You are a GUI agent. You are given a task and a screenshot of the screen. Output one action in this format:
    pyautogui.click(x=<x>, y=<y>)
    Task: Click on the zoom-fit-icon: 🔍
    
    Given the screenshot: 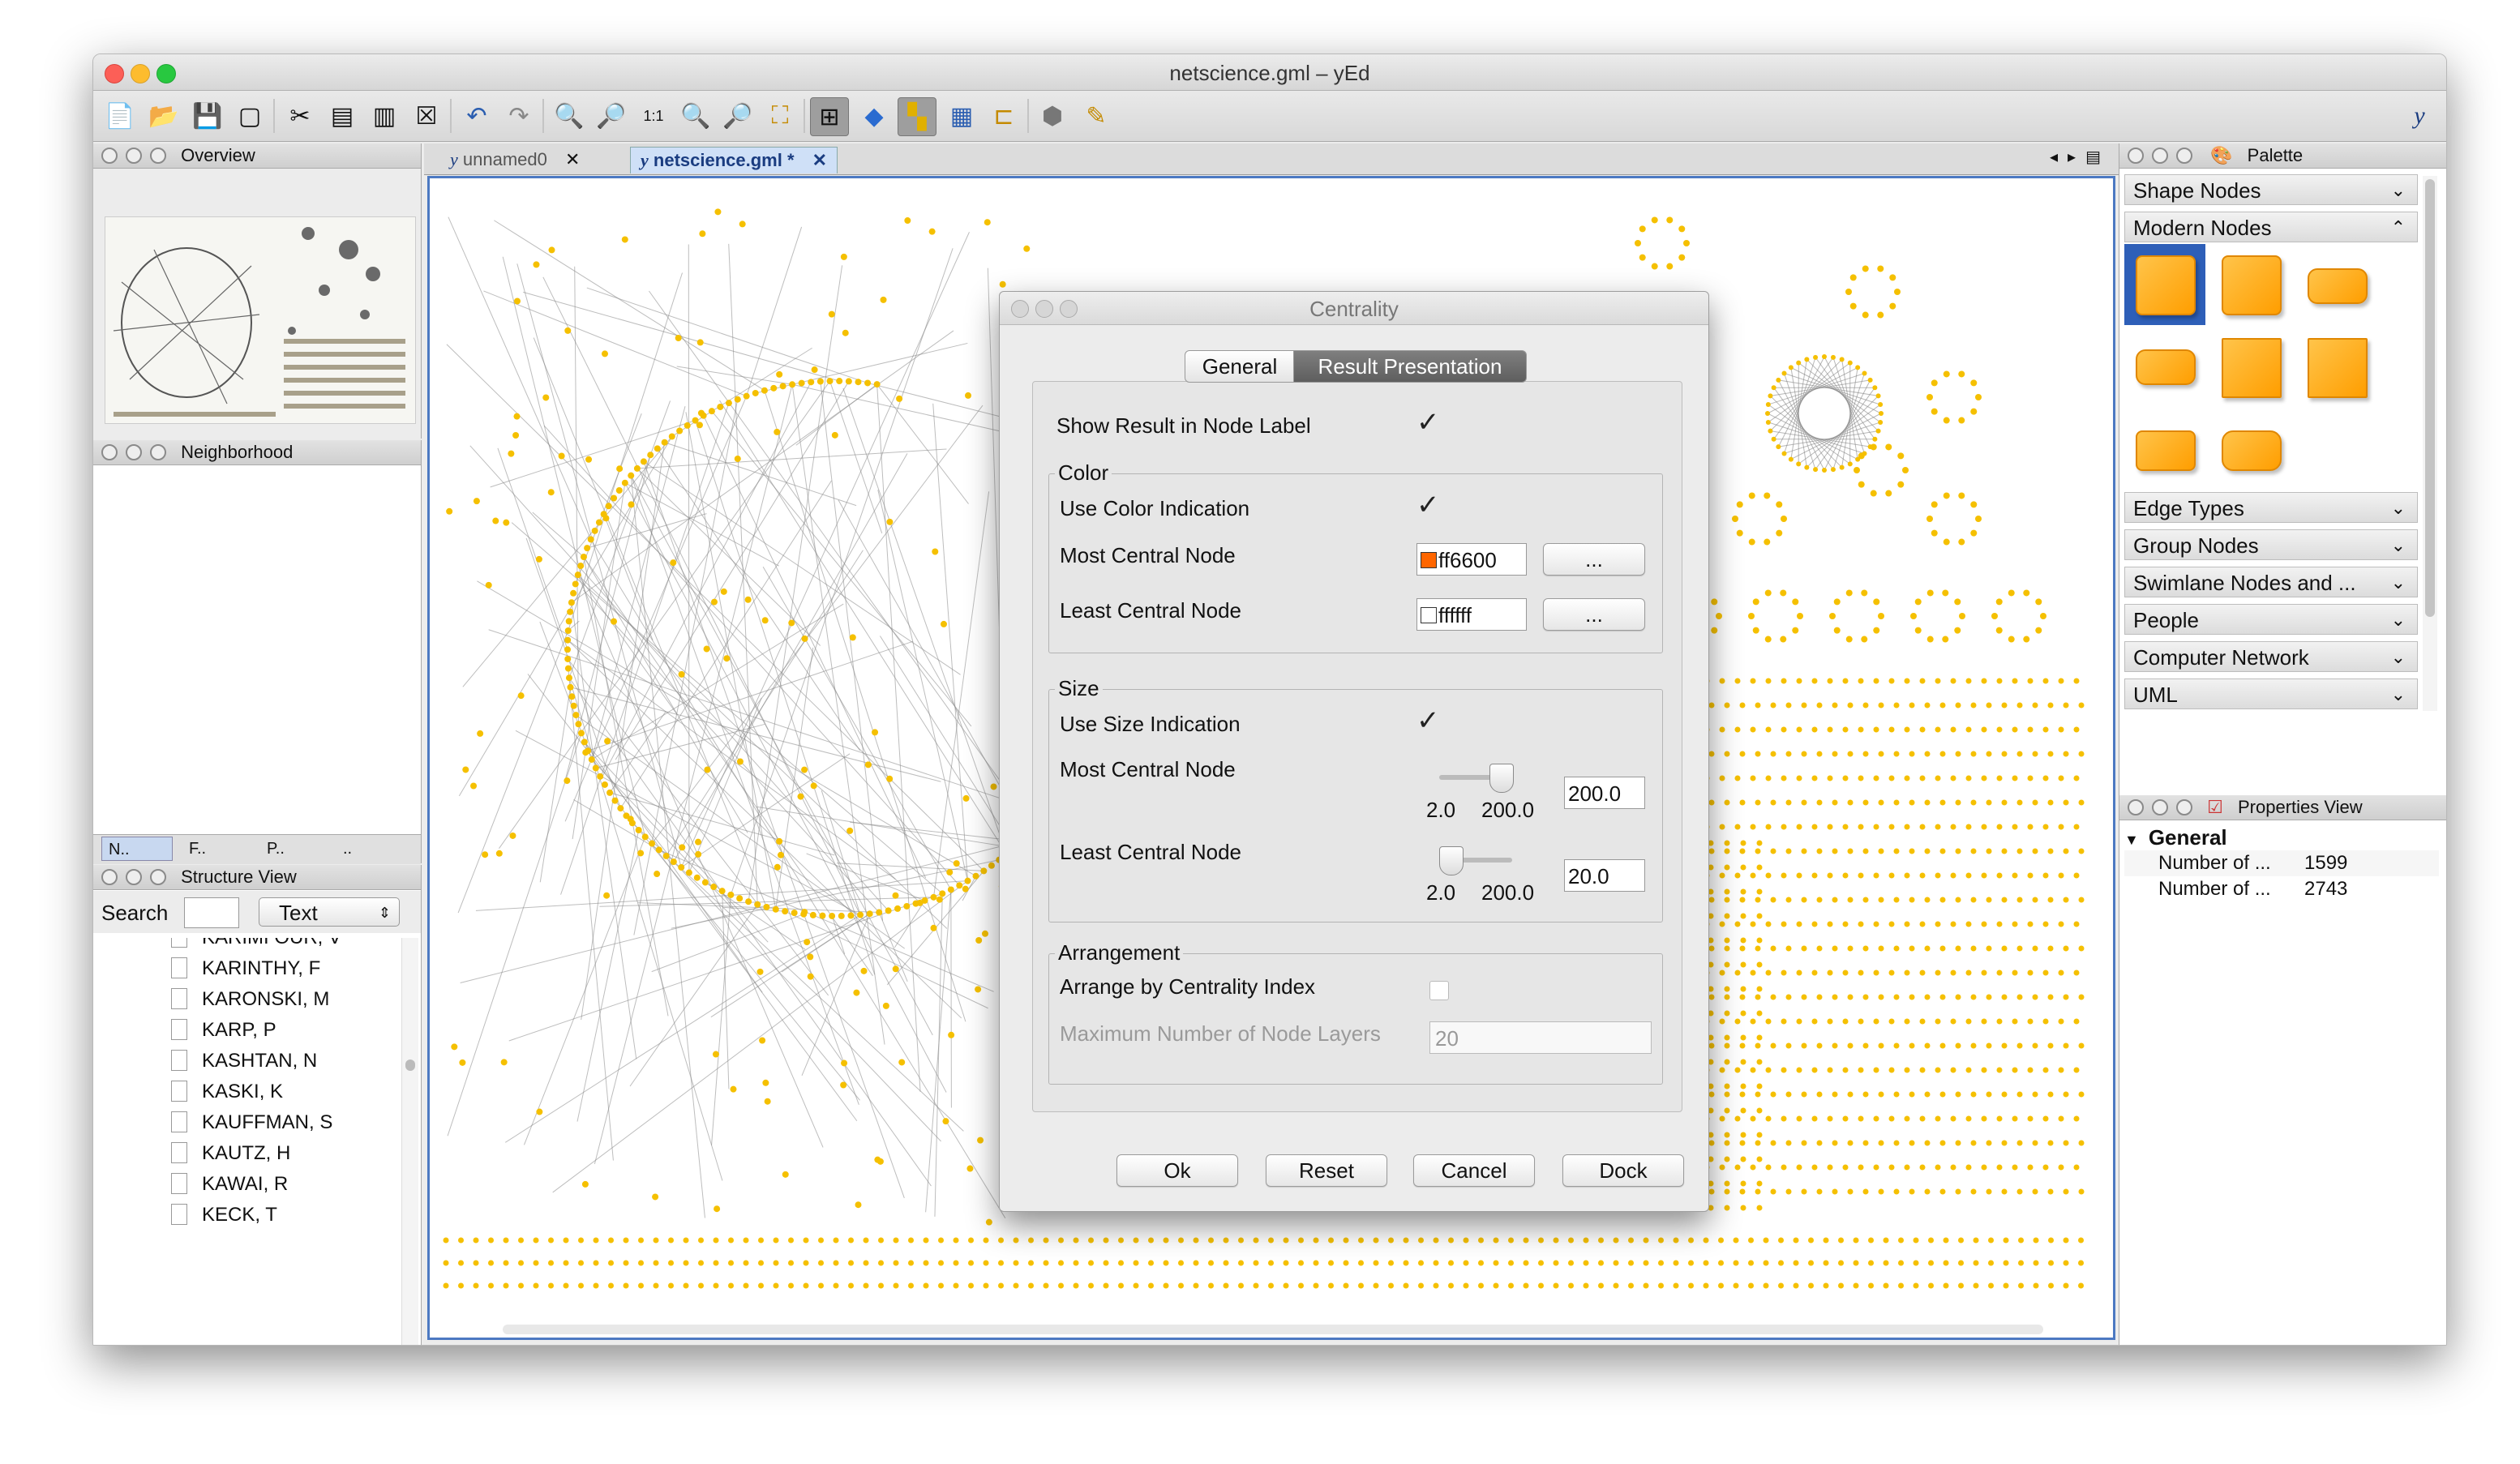 What is the action you would take?
    pyautogui.click(x=696, y=116)
    